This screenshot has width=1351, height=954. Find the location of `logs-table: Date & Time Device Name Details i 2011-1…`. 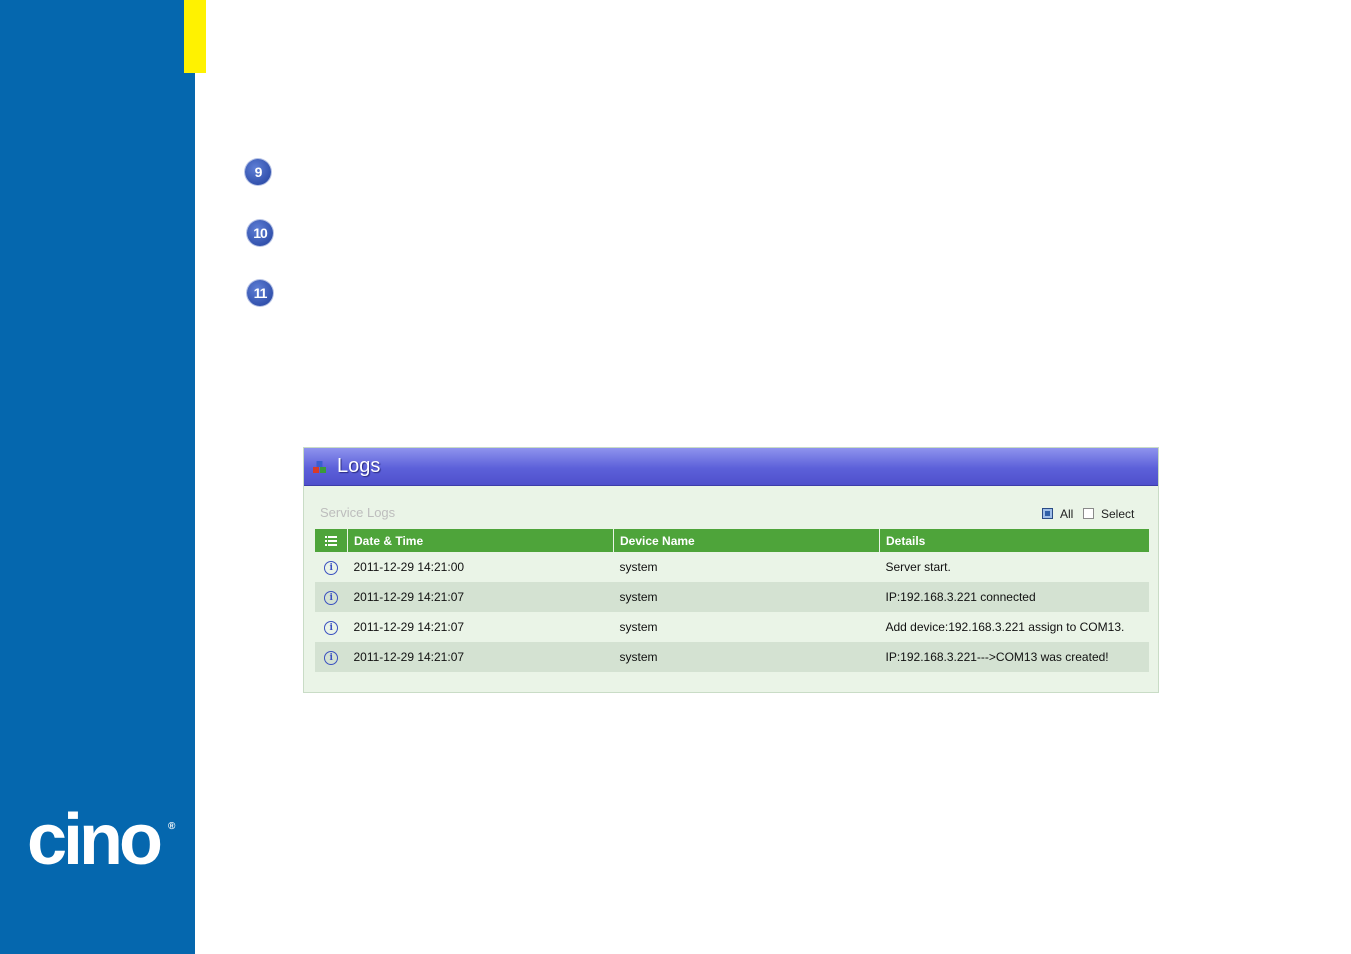

logs-table: Date & Time Device Name Details i 2011-1… is located at coordinates (732, 600).